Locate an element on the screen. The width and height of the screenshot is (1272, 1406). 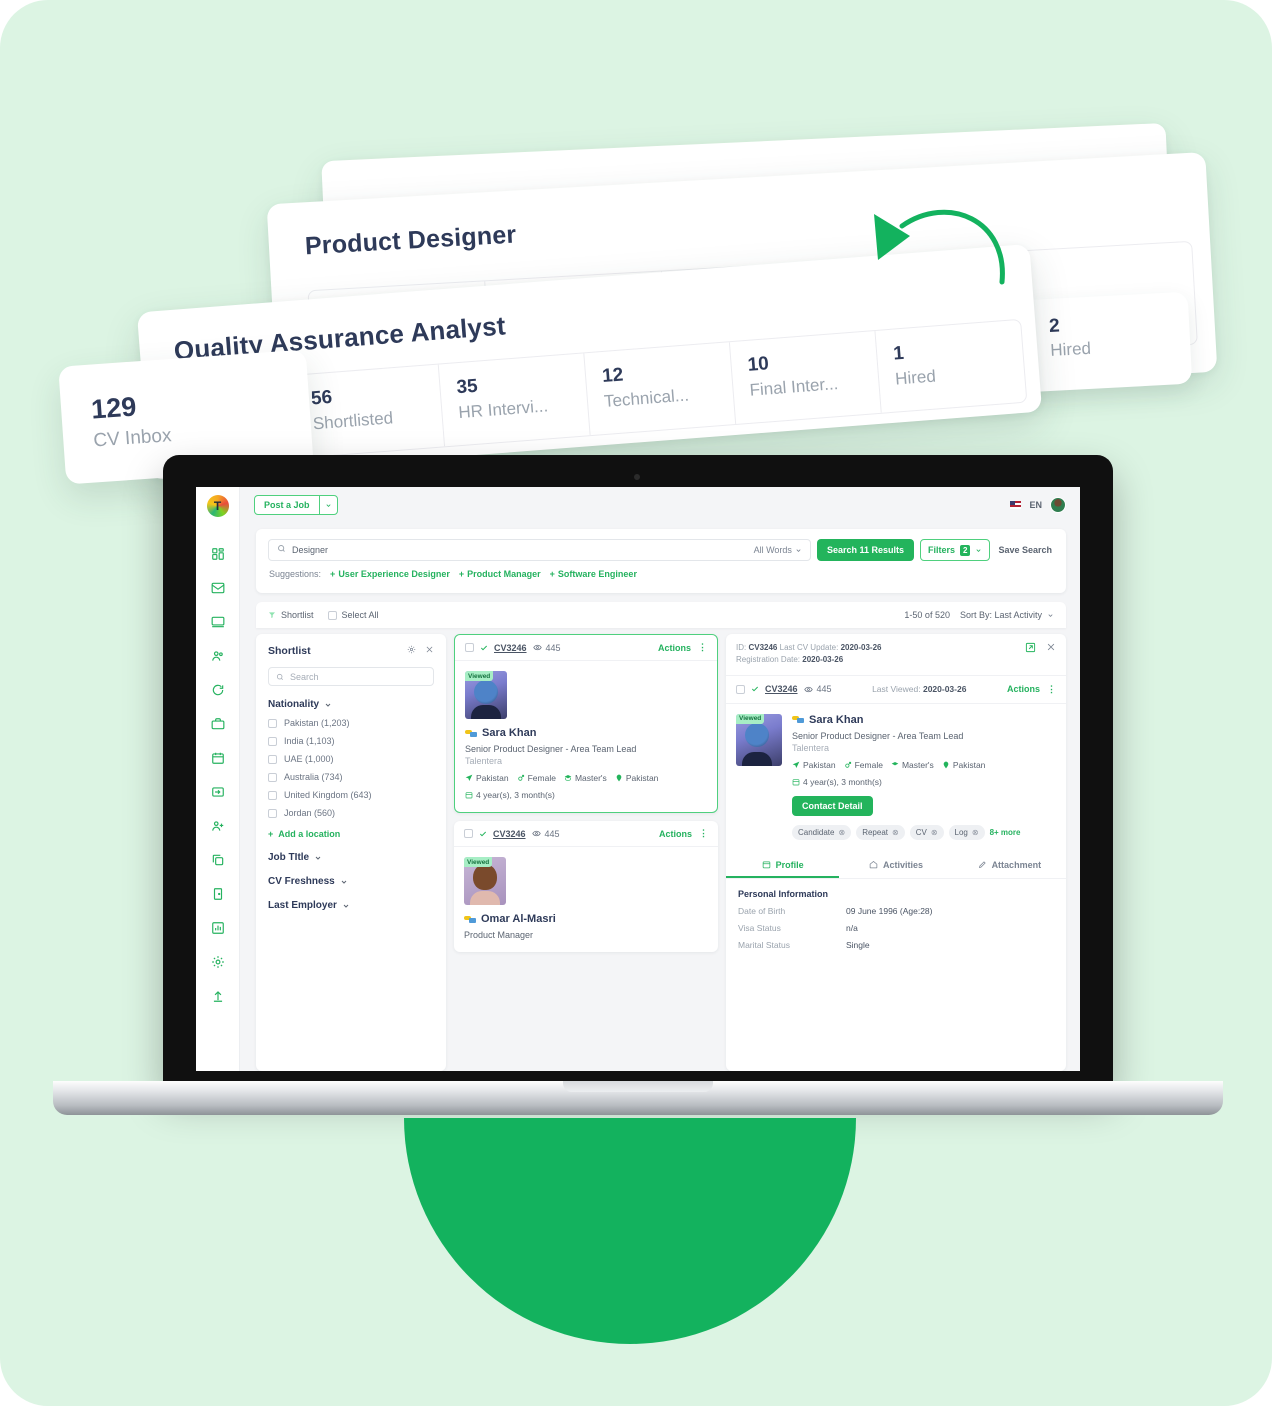
facet-header-last-employer: Last Employer is located at coordinates (351, 905).